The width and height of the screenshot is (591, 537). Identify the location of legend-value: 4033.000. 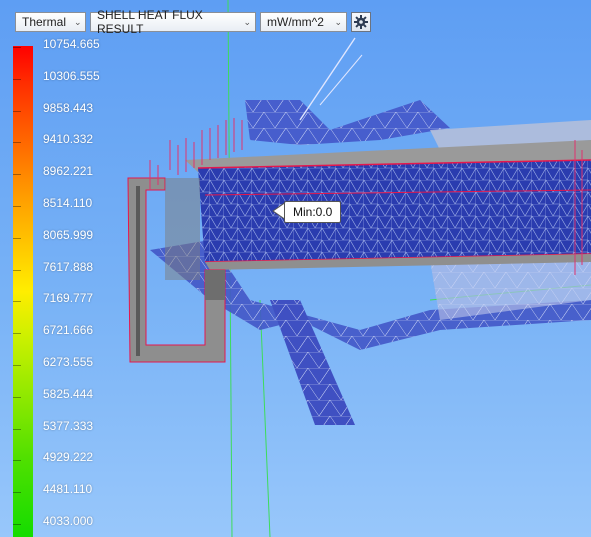
(68, 521).